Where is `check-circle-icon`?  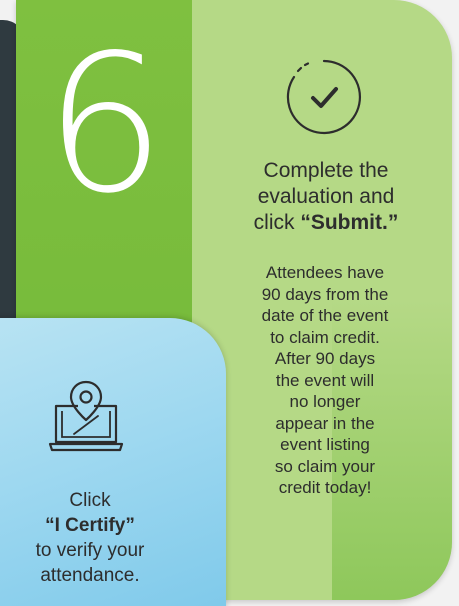
check-circle-icon is located at coordinates (323, 97).